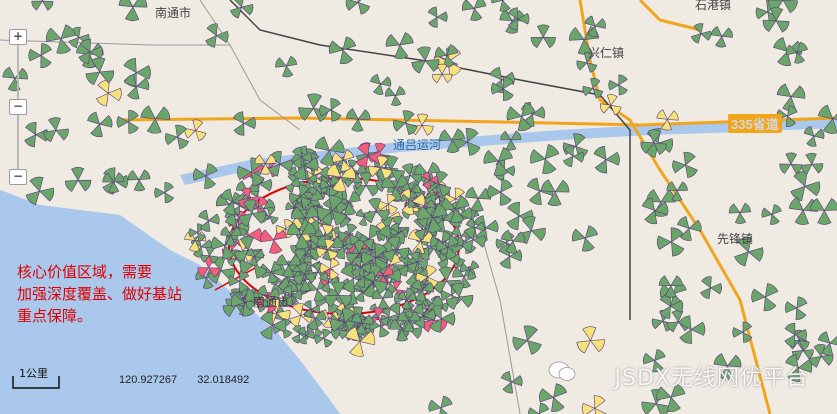 The height and width of the screenshot is (414, 837). I want to click on annotation-line-3: 重点保障。, so click(55, 316).